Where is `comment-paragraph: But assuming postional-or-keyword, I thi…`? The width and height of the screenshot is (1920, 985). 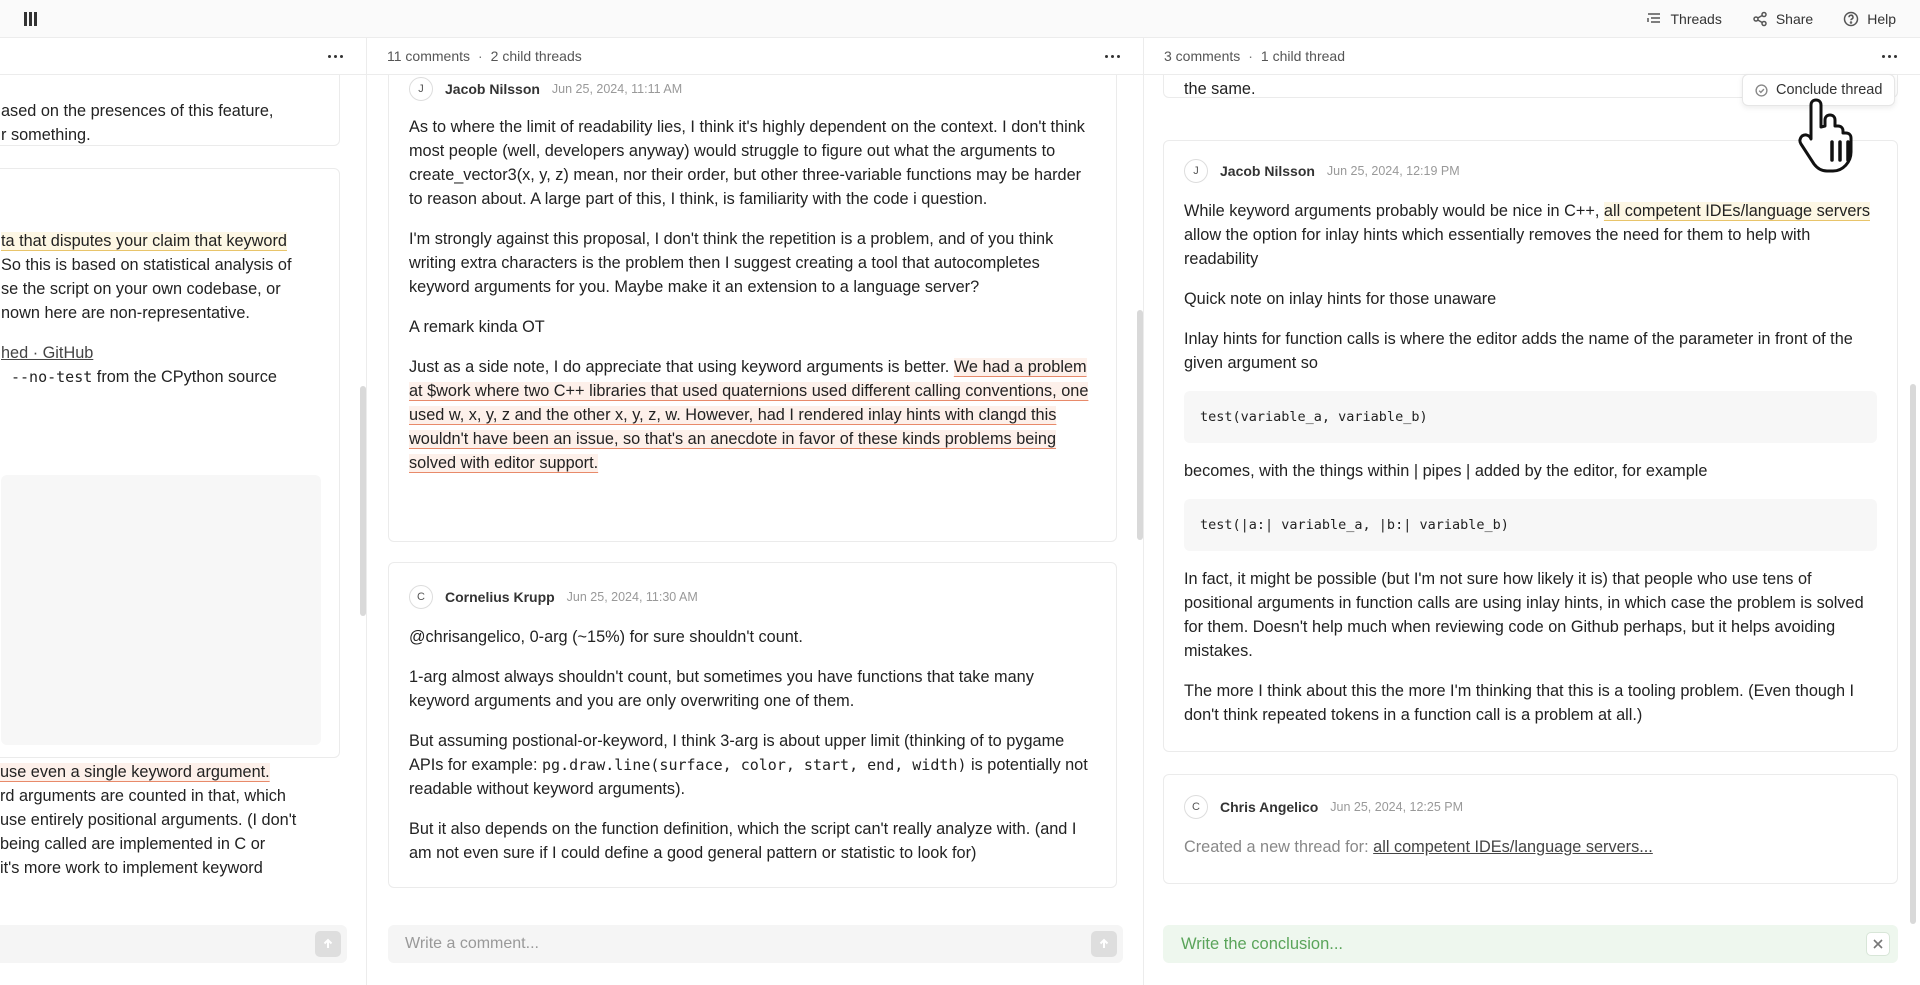 comment-paragraph: But assuming postional-or-keyword, I thi… is located at coordinates (752, 765).